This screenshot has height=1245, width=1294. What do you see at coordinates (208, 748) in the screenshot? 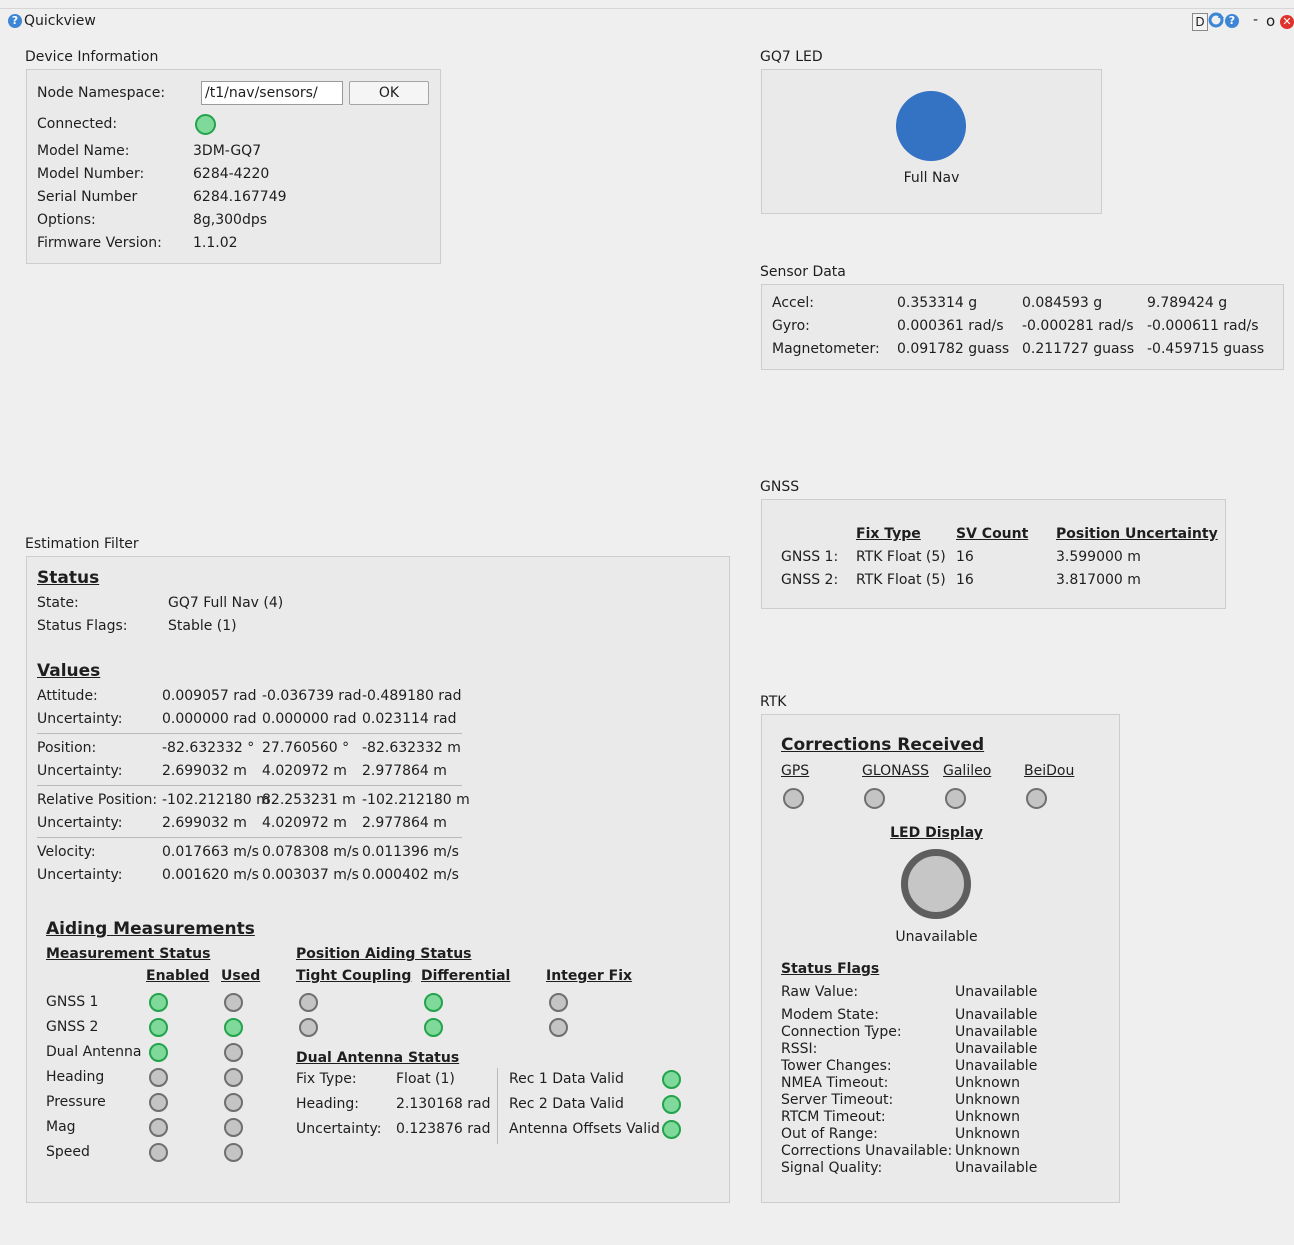
I see `estimation-value: -82.632332 °` at bounding box center [208, 748].